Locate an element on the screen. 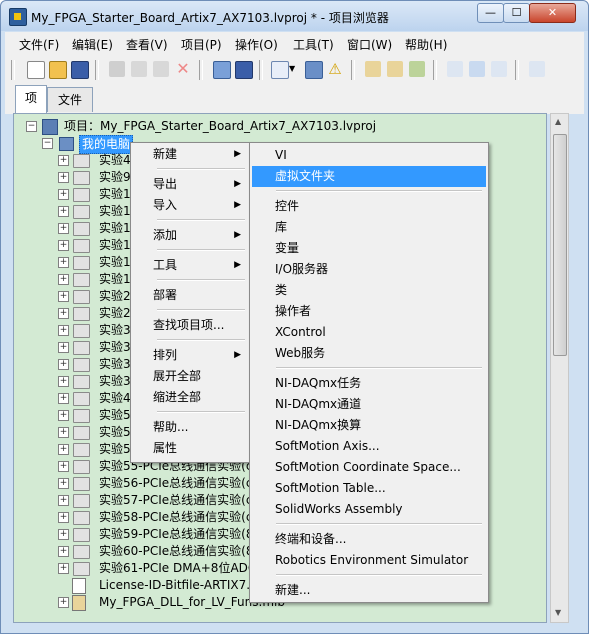 The height and width of the screenshot is (634, 589). new-submenu-item: NI-DAQmx通道 is located at coordinates (369, 404).